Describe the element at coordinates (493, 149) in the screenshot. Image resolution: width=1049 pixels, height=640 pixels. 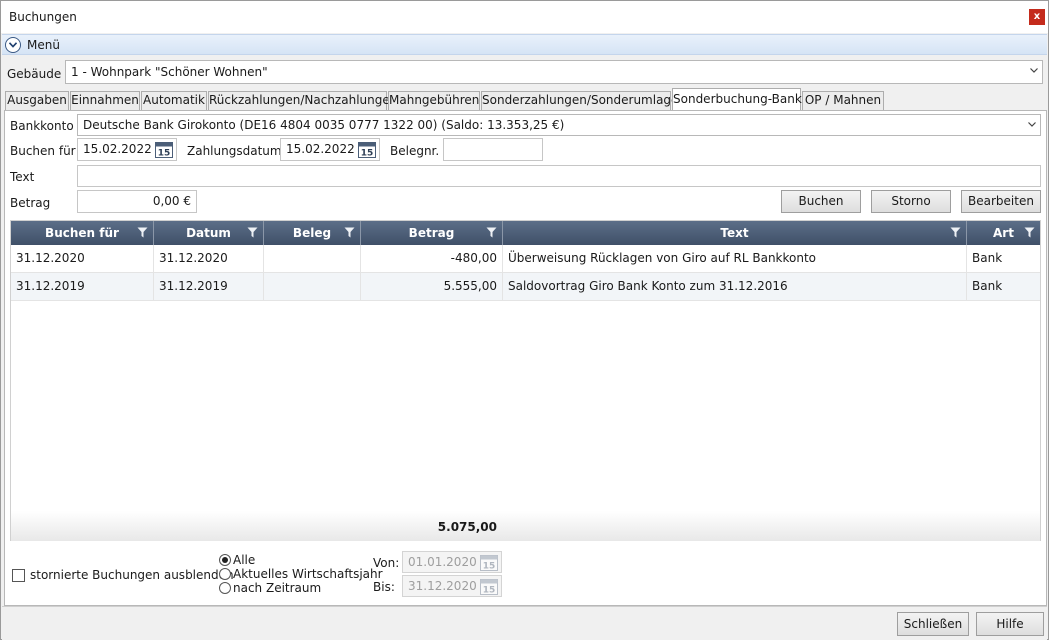
I see `receipt-number-field` at that location.